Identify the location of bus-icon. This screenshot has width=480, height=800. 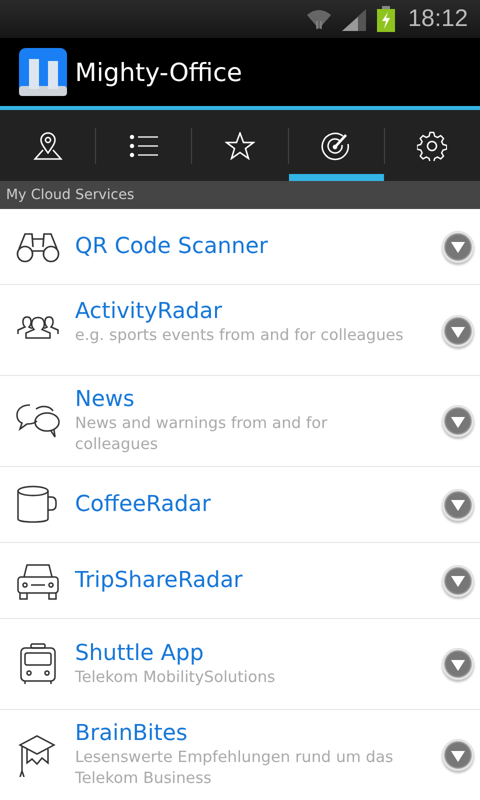
(37, 664).